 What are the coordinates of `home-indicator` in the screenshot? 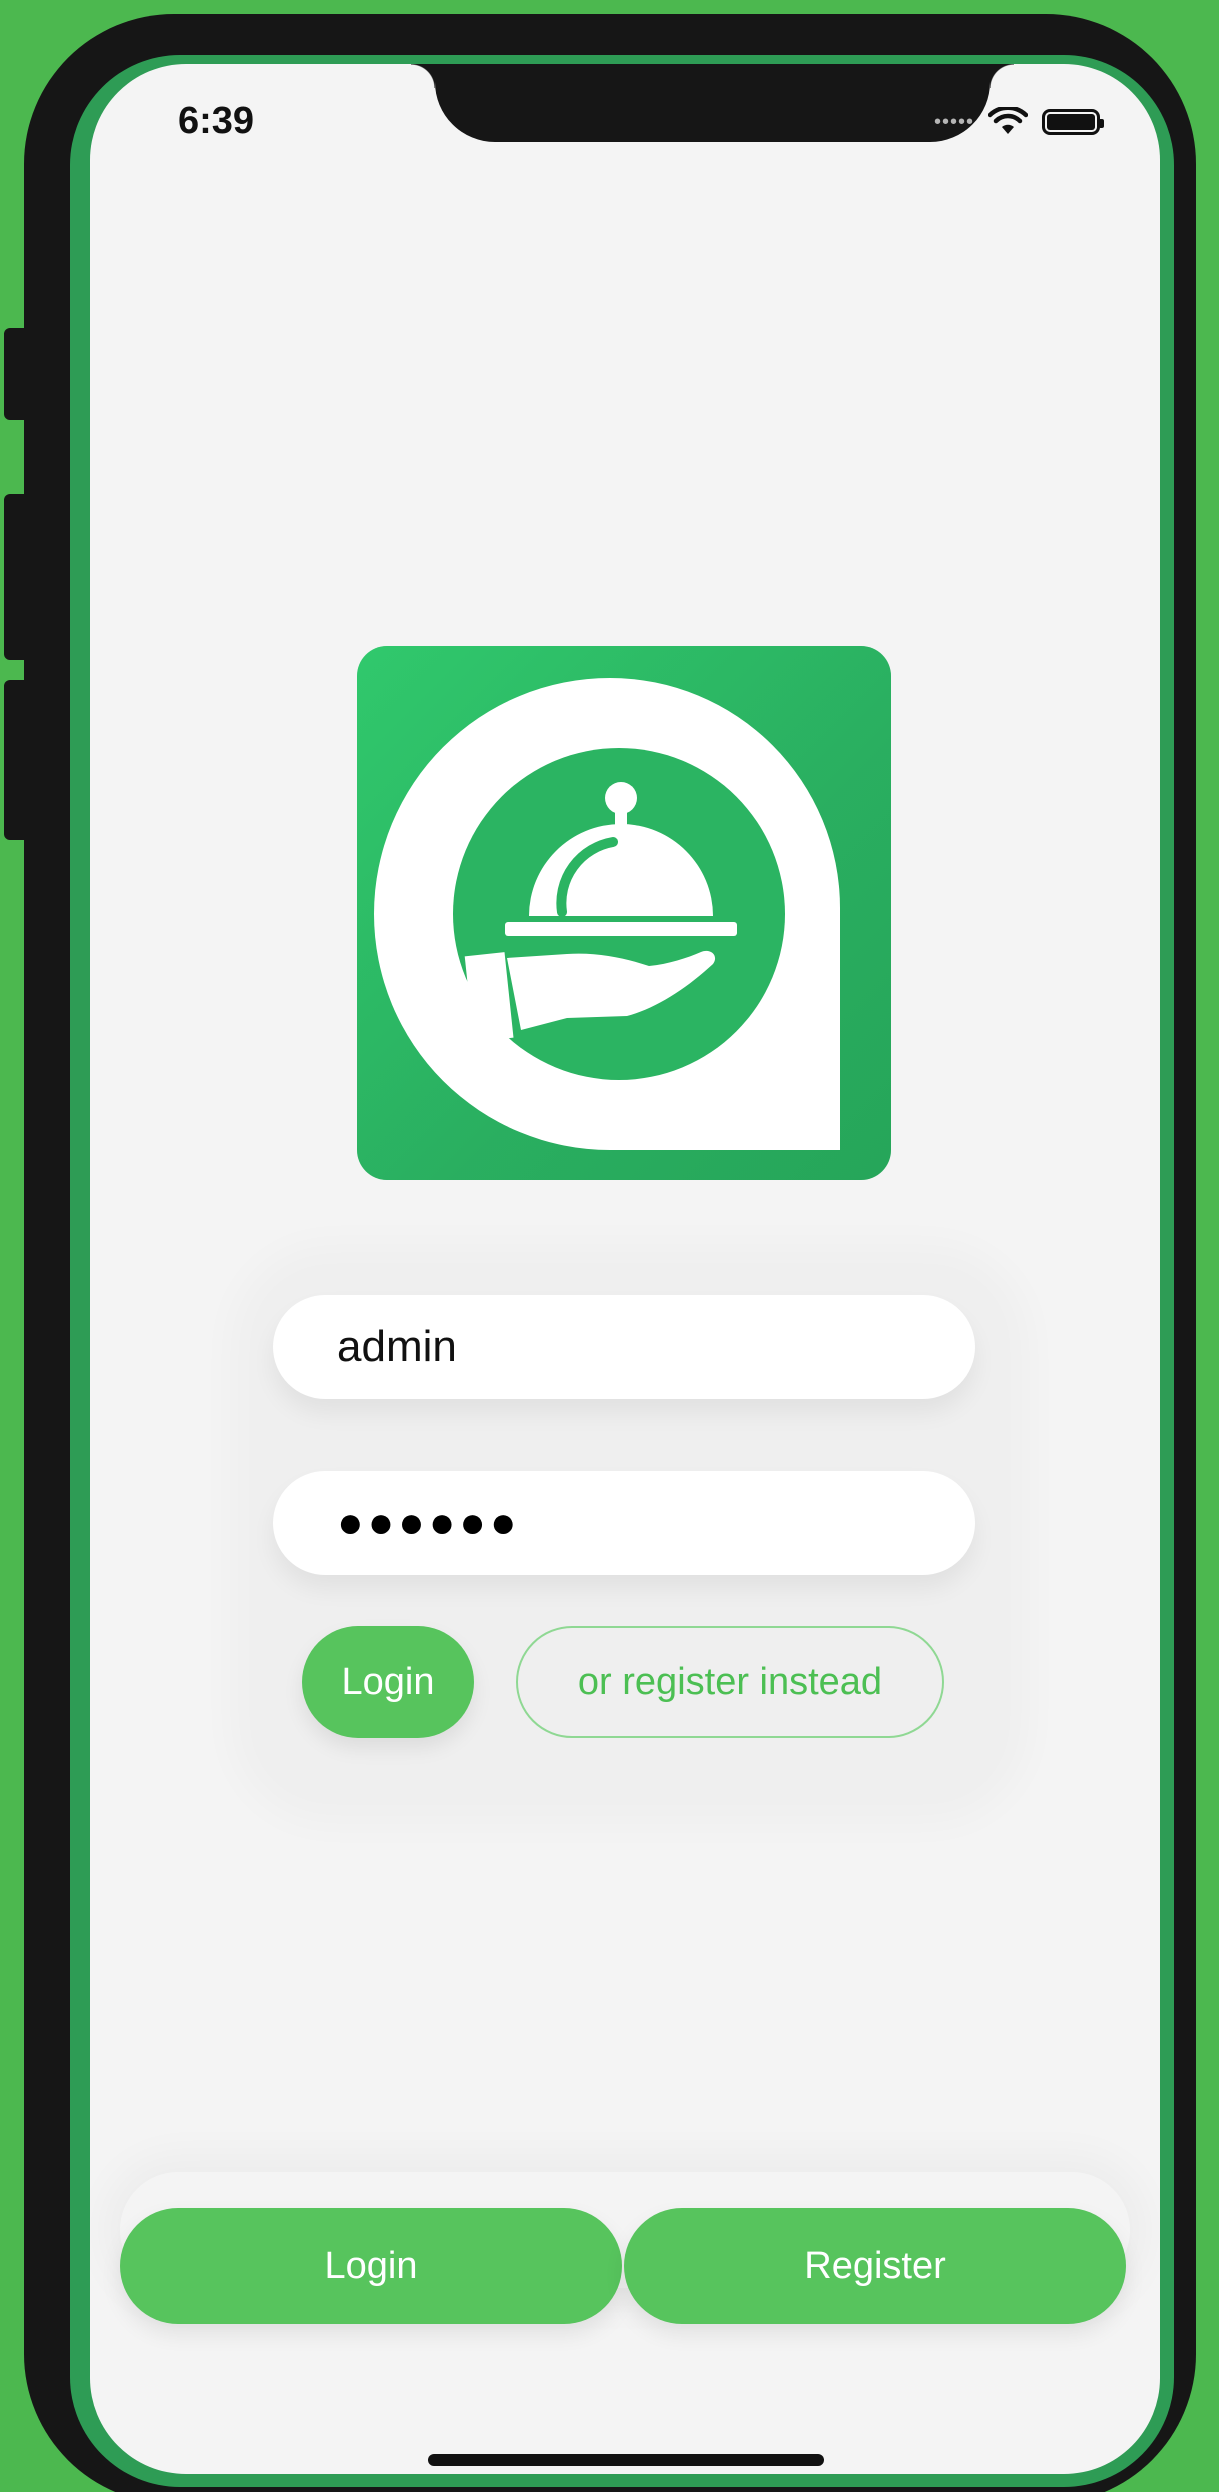 It's located at (626, 2460).